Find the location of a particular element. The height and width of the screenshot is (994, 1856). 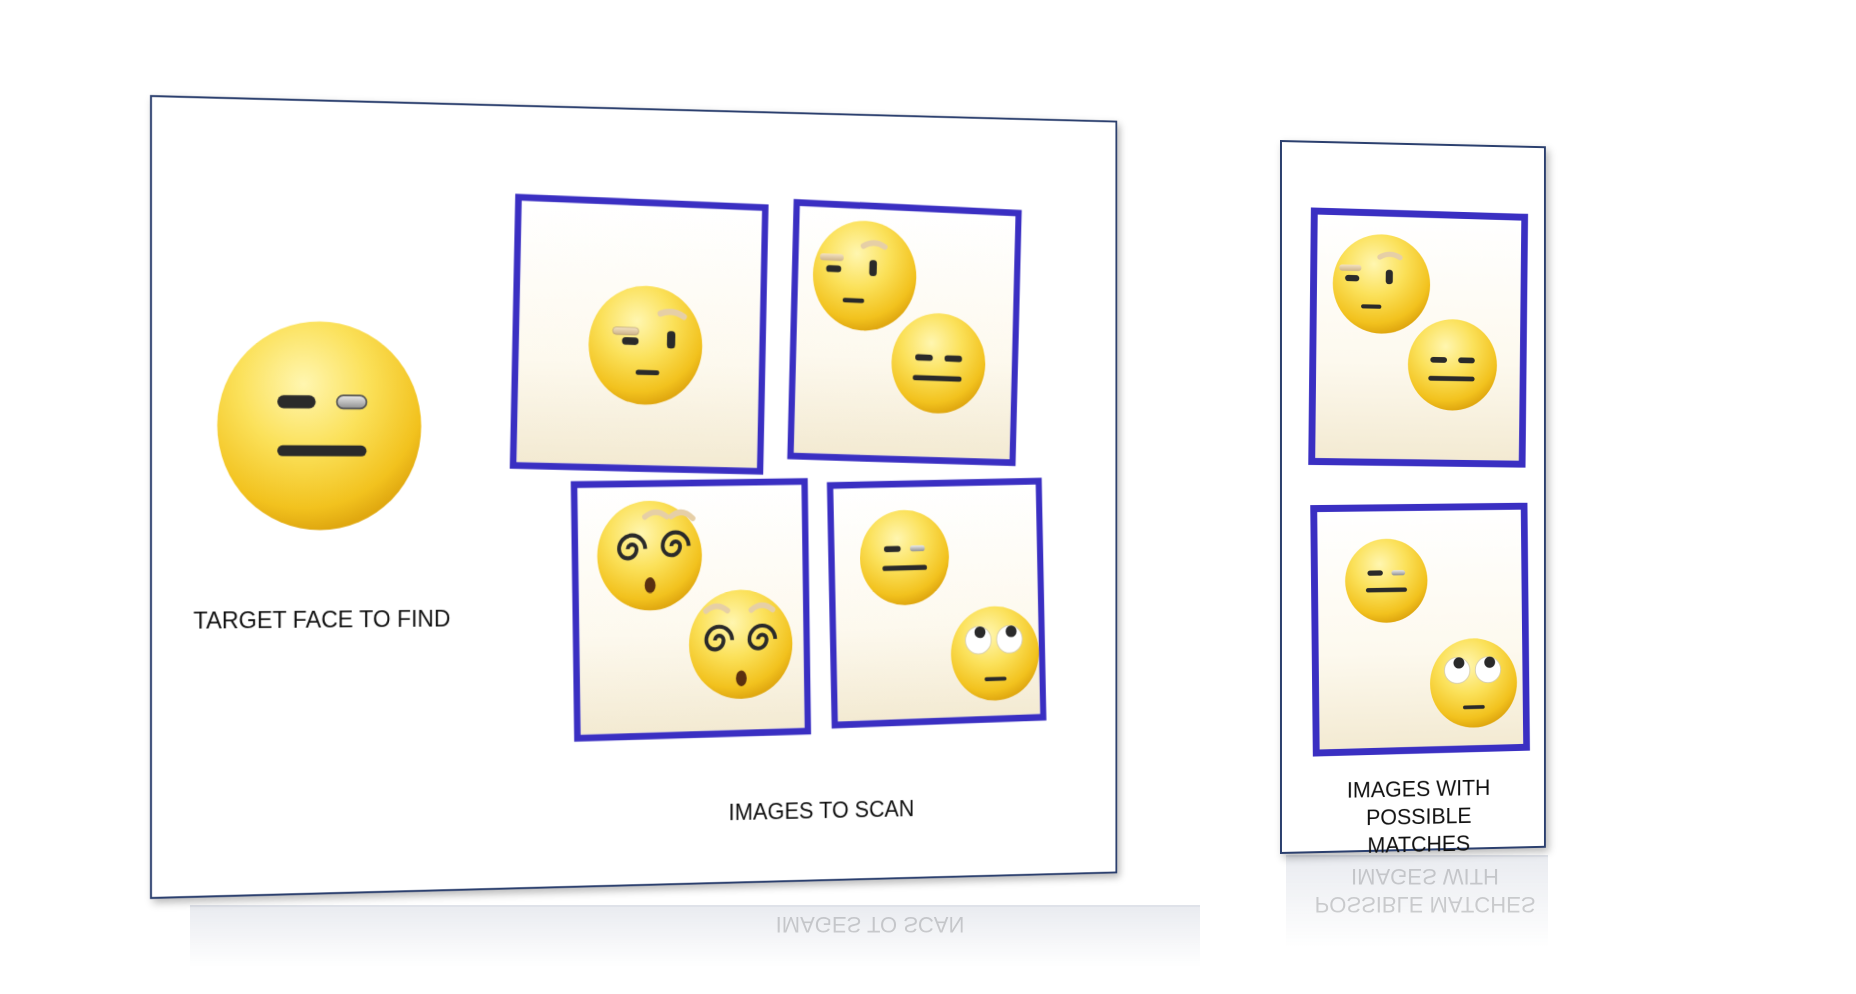

target-face-icon is located at coordinates (319, 425).